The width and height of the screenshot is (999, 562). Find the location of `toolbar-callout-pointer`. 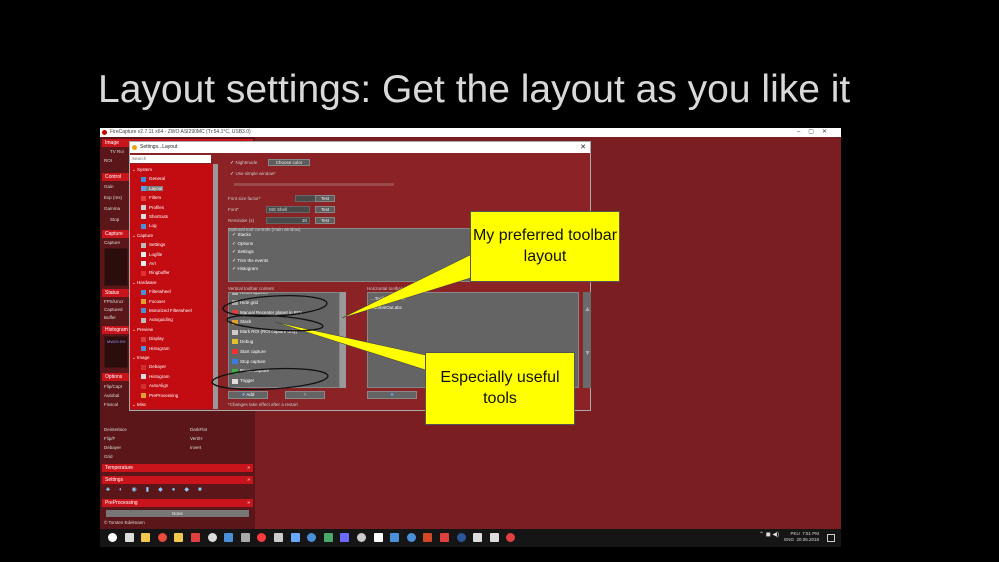

toolbar-callout-pointer is located at coordinates (411, 286).